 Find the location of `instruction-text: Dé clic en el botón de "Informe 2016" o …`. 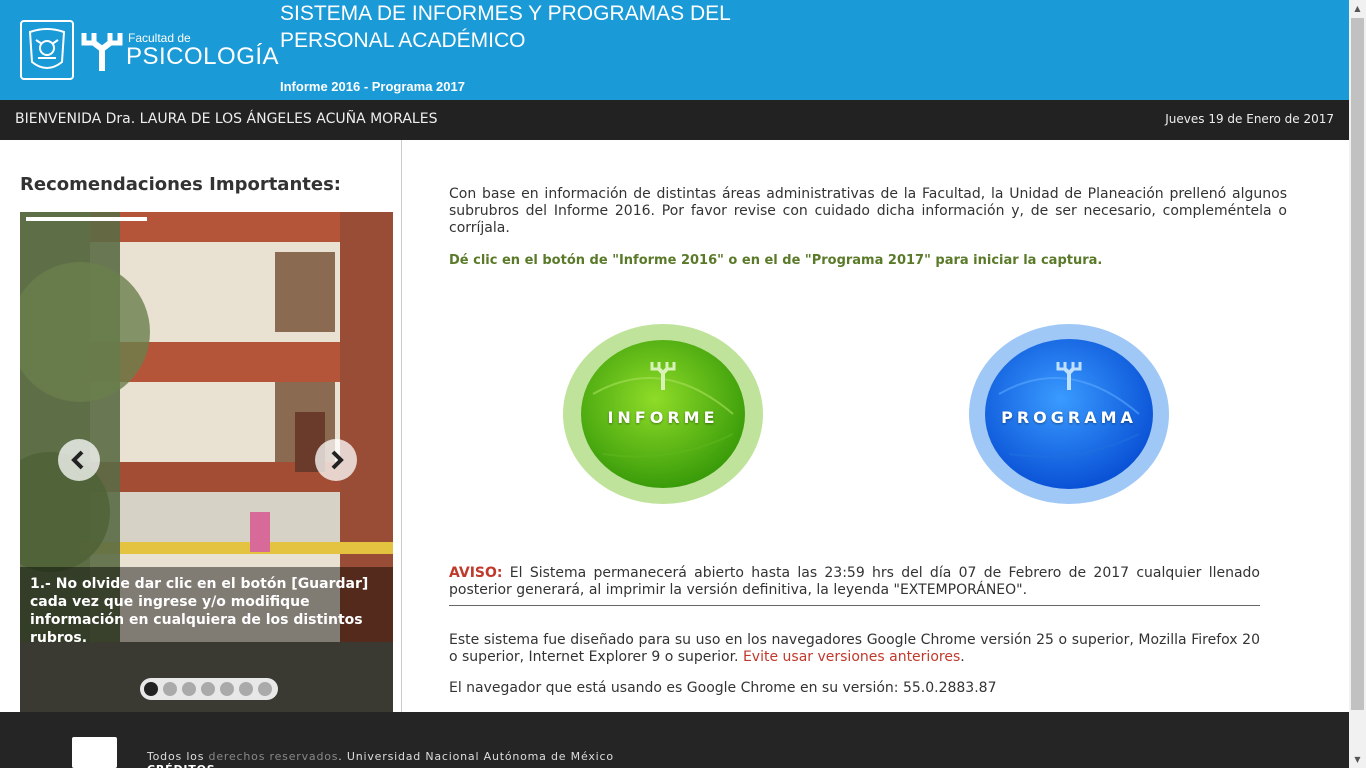

instruction-text: Dé clic en el botón de "Informe 2016" o … is located at coordinates (776, 260).